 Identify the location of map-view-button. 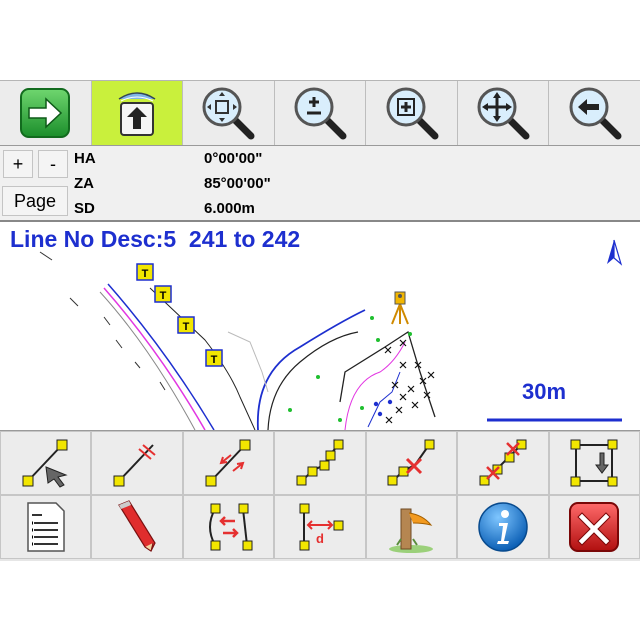
(137, 113).